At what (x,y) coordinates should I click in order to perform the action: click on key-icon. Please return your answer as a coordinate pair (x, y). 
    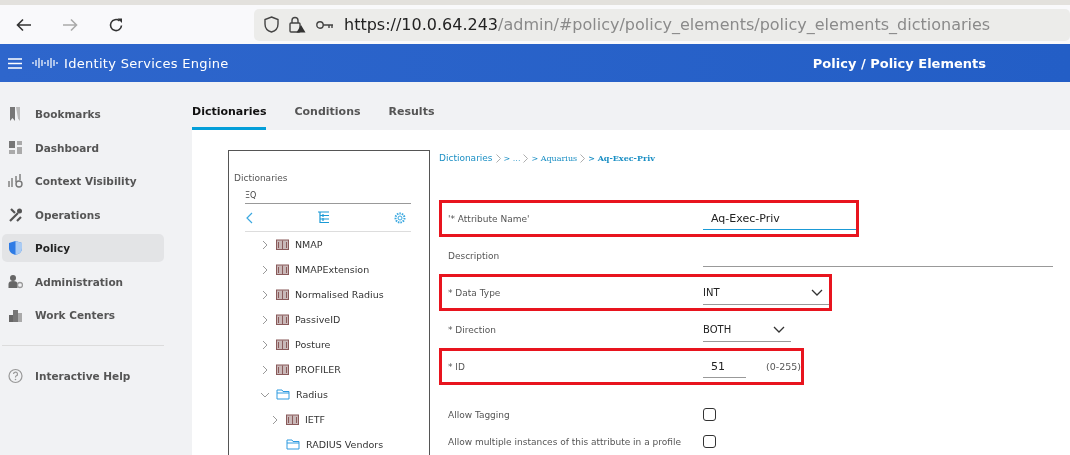
    Looking at the image, I should click on (325, 24).